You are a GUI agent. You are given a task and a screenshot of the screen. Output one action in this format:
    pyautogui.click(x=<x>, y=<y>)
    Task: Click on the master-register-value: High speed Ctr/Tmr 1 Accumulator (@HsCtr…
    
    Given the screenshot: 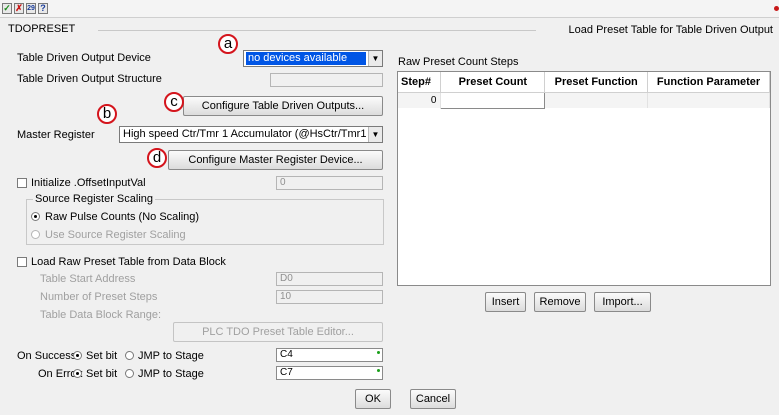 What is the action you would take?
    pyautogui.click(x=244, y=134)
    